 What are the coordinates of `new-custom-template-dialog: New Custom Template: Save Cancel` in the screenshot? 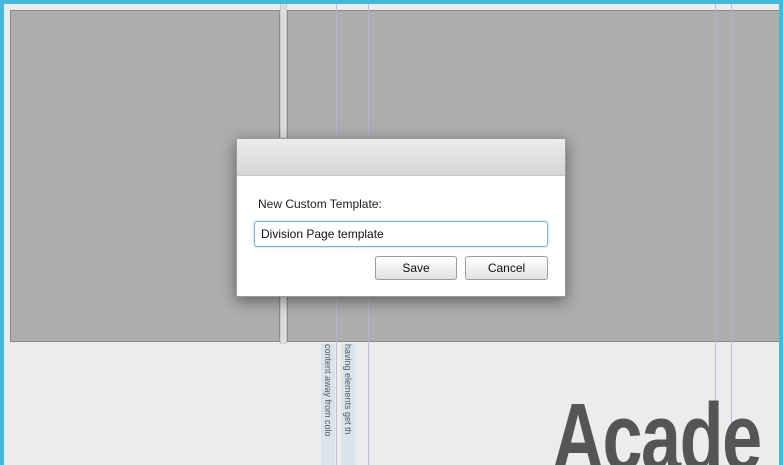 It's located at (401, 217).